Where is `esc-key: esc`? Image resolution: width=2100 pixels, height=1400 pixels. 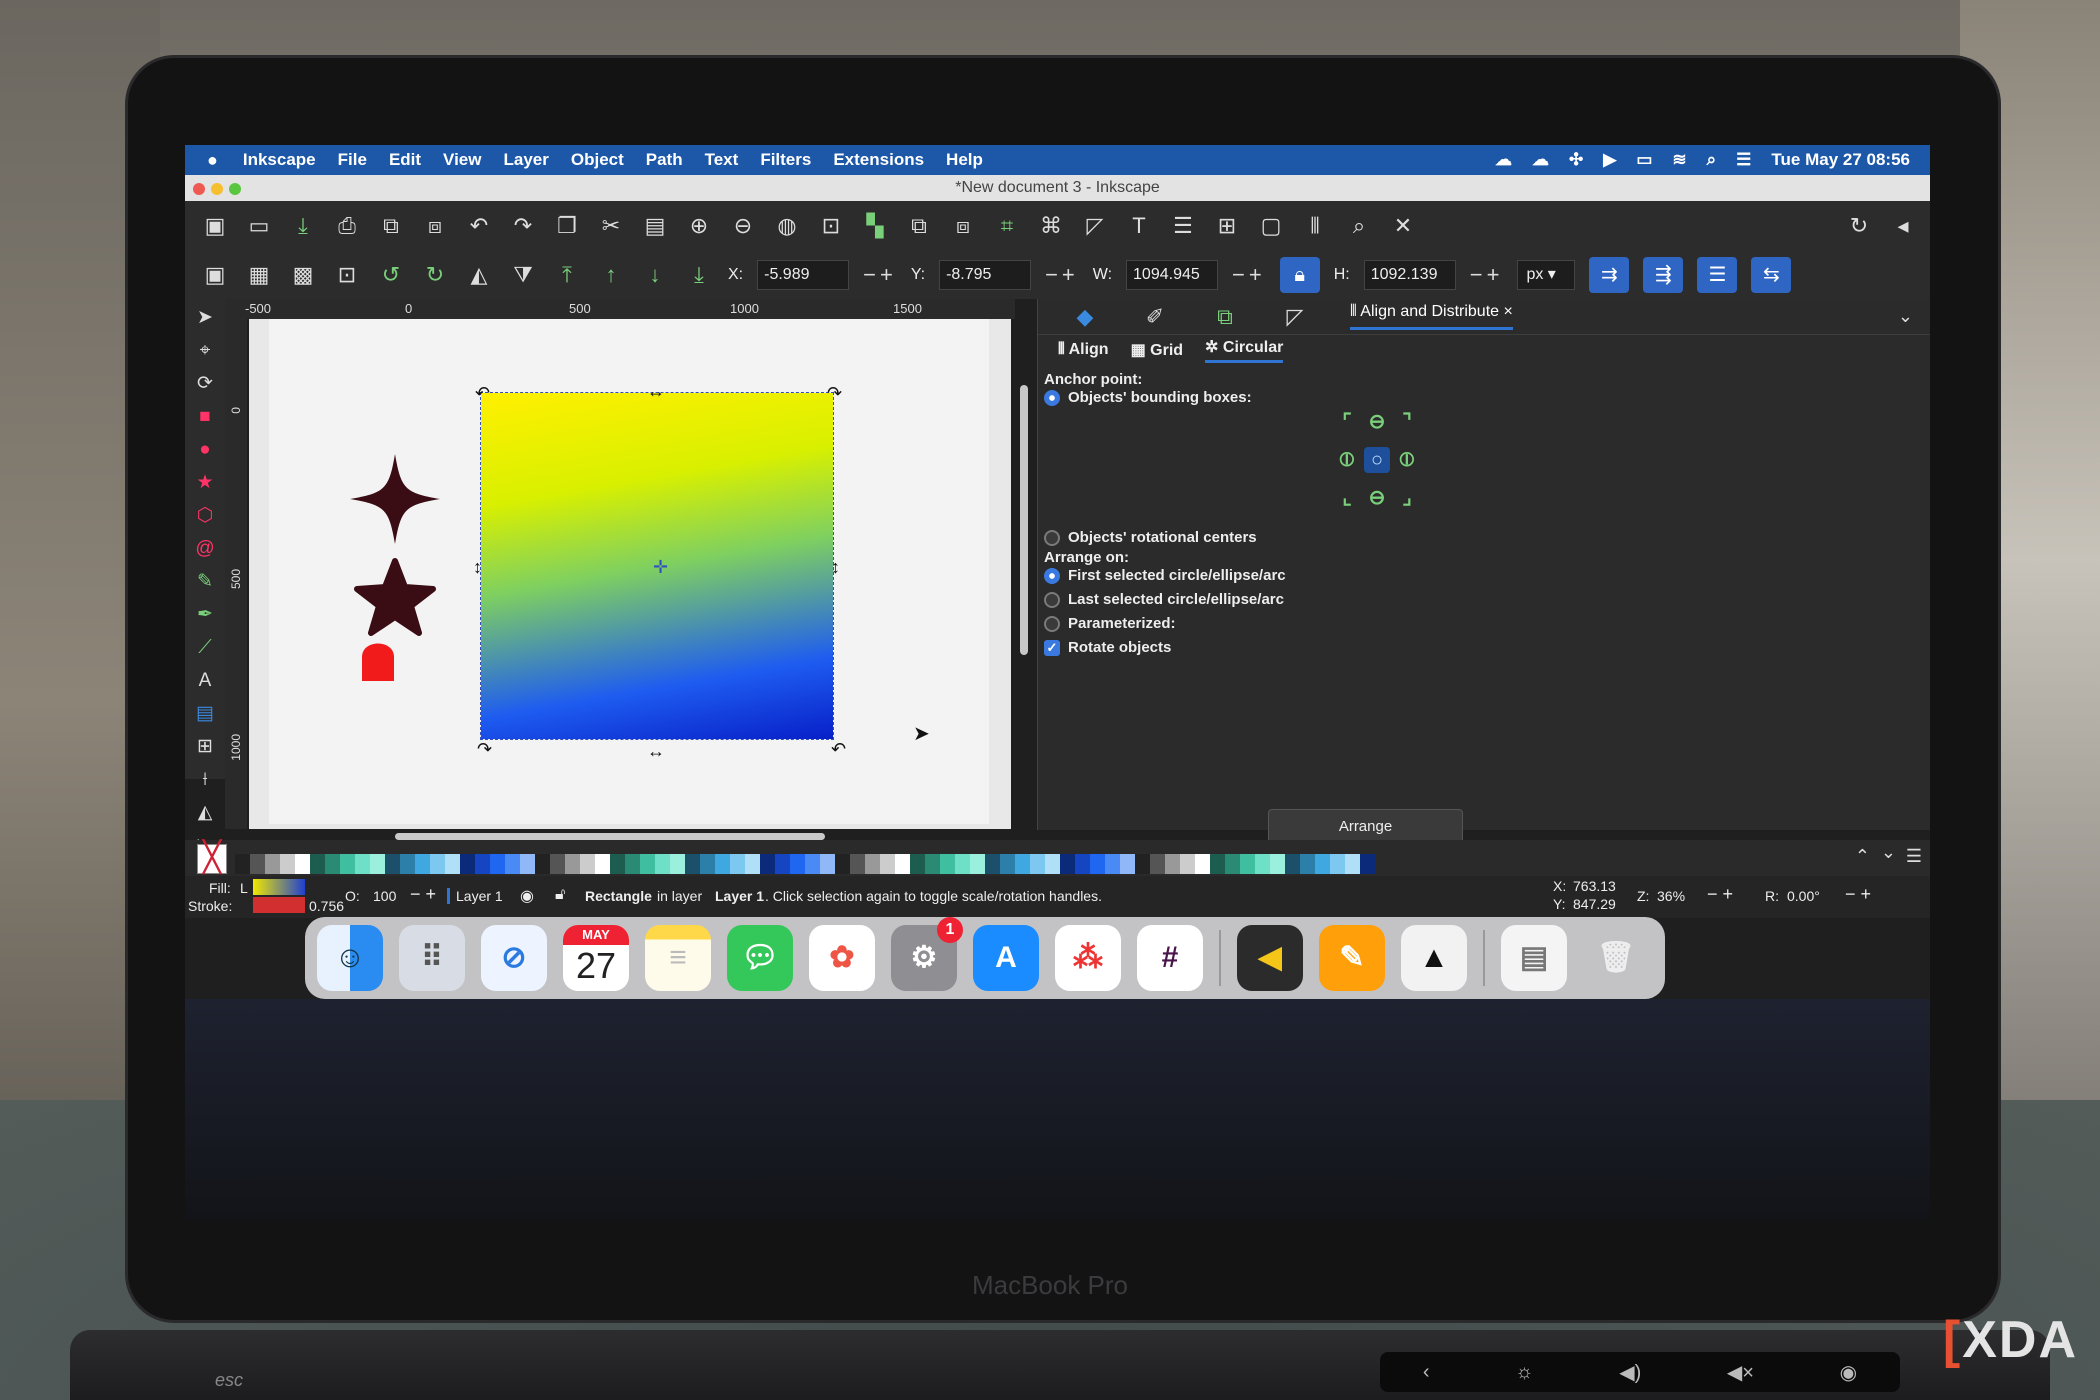 esc-key: esc is located at coordinates (229, 1380).